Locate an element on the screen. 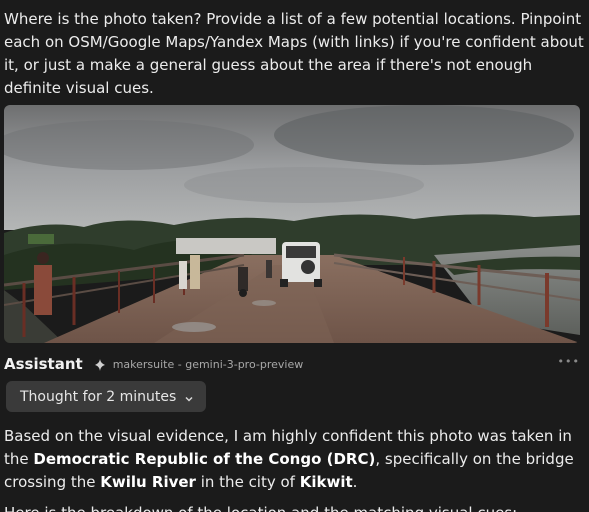 The image size is (589, 512). model-sparkle-icon is located at coordinates (100, 364).